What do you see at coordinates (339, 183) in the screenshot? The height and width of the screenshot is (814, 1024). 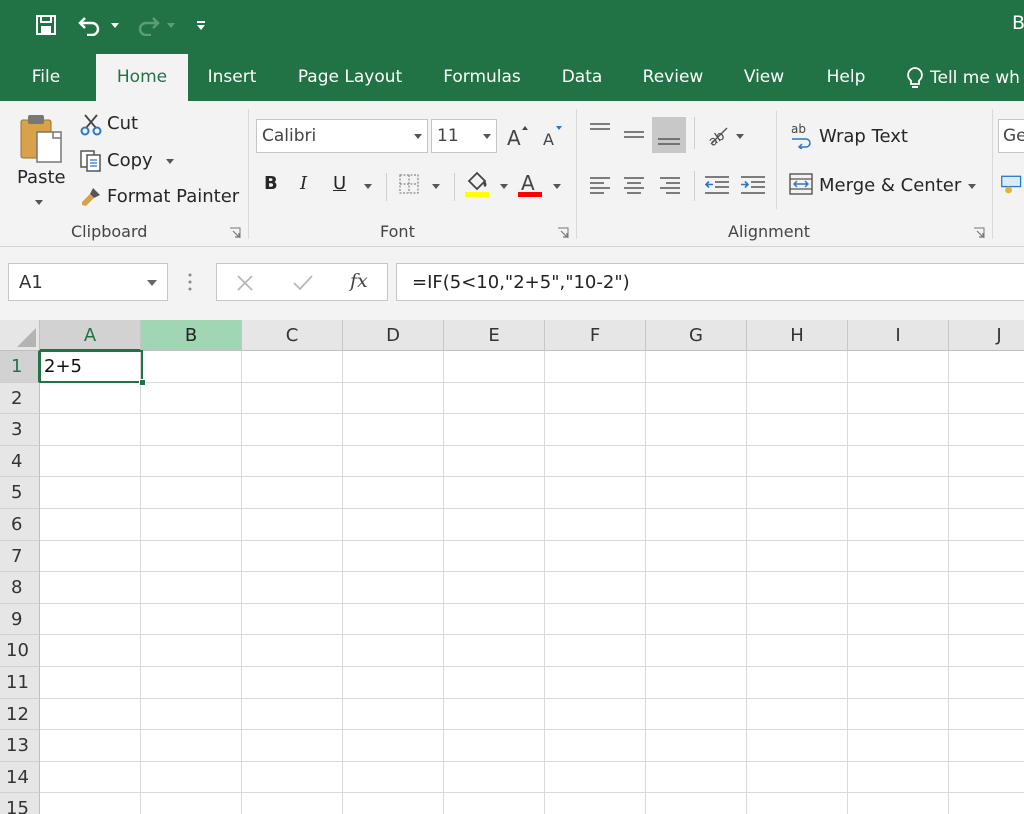 I see `underline-button: U` at bounding box center [339, 183].